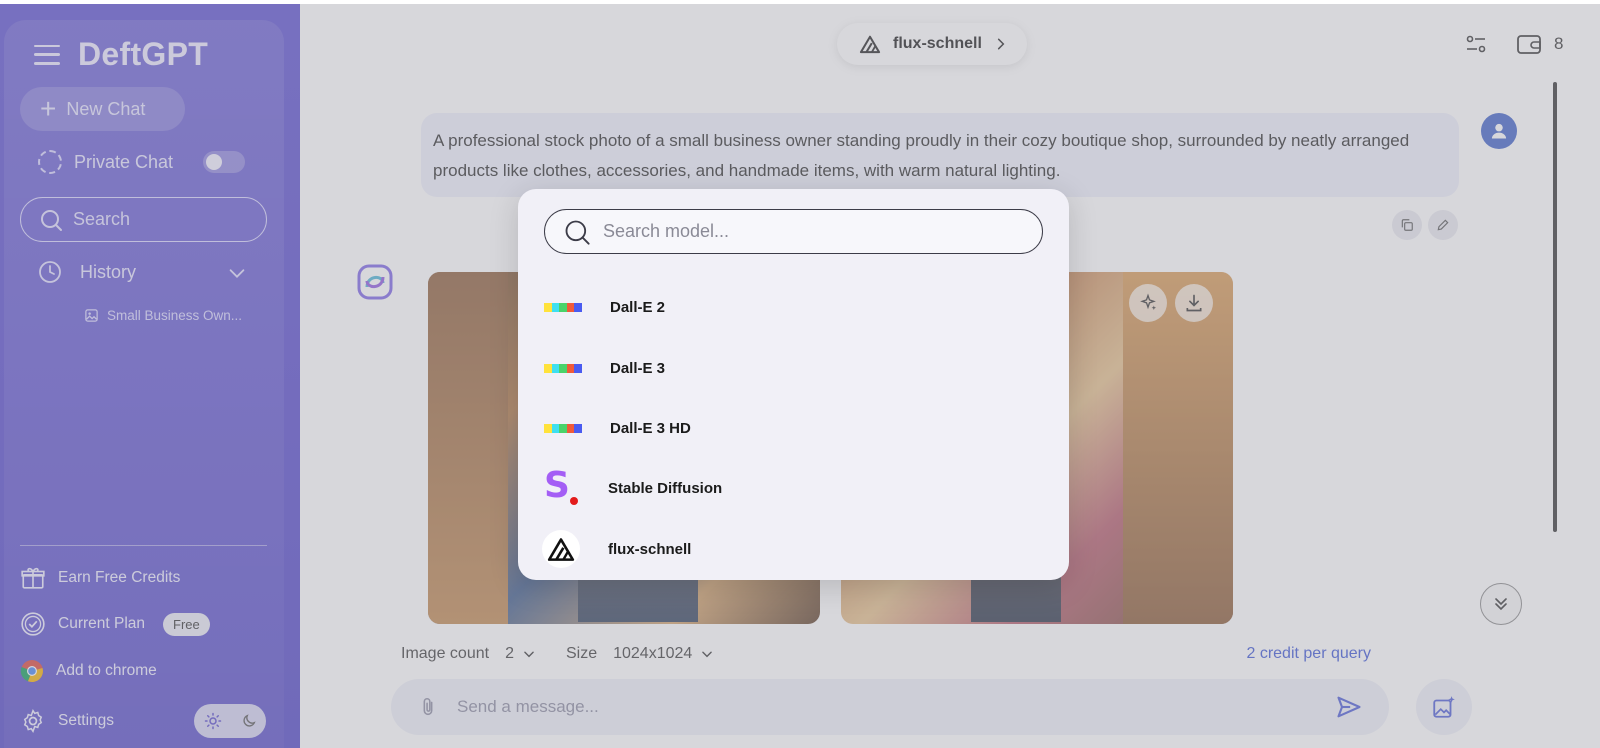 The image size is (1600, 748). Describe the element at coordinates (561, 549) in the screenshot. I see `flux-icon` at that location.